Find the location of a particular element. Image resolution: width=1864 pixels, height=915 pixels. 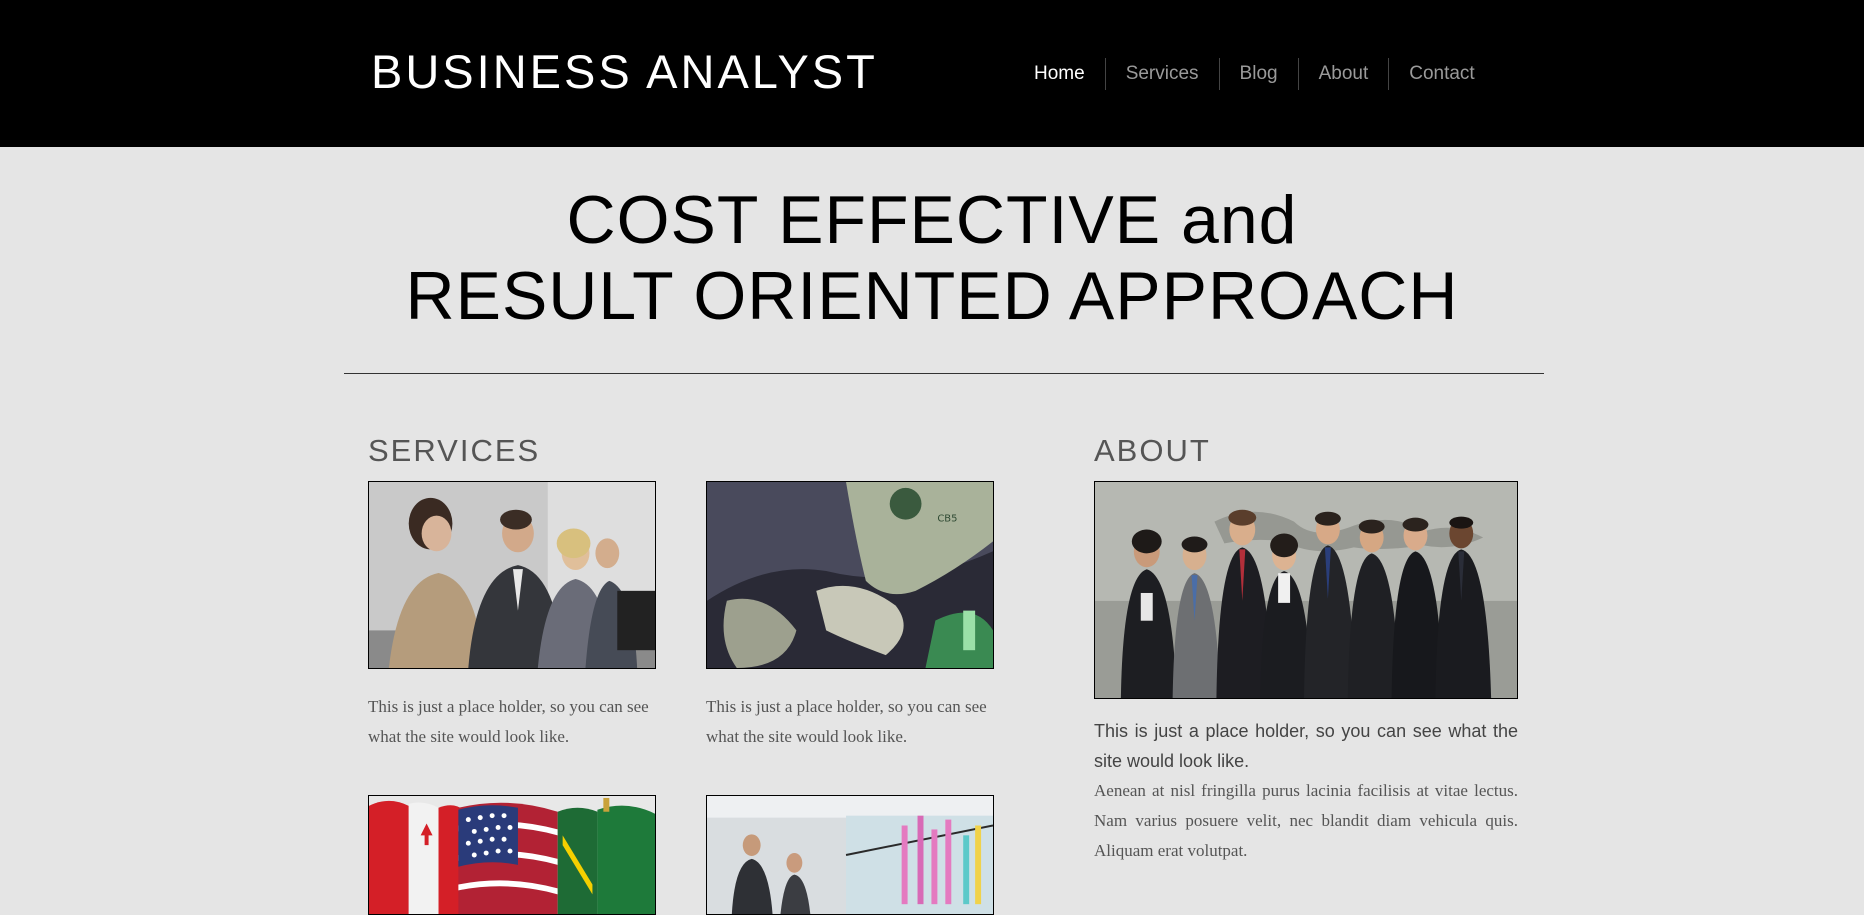

nav-about: About is located at coordinates (1343, 74).